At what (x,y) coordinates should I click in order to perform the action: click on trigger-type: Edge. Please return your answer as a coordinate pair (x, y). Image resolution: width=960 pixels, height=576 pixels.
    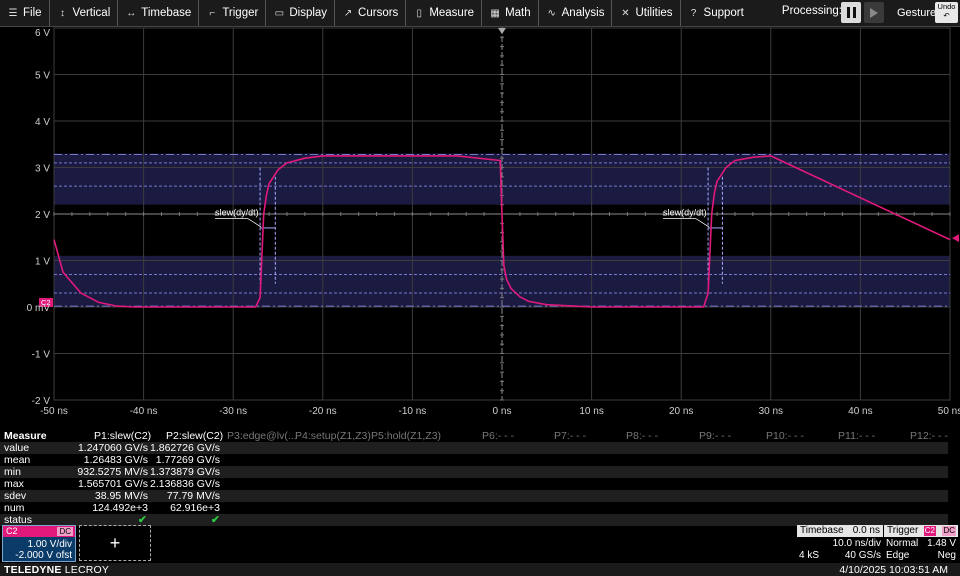
    Looking at the image, I should click on (898, 555).